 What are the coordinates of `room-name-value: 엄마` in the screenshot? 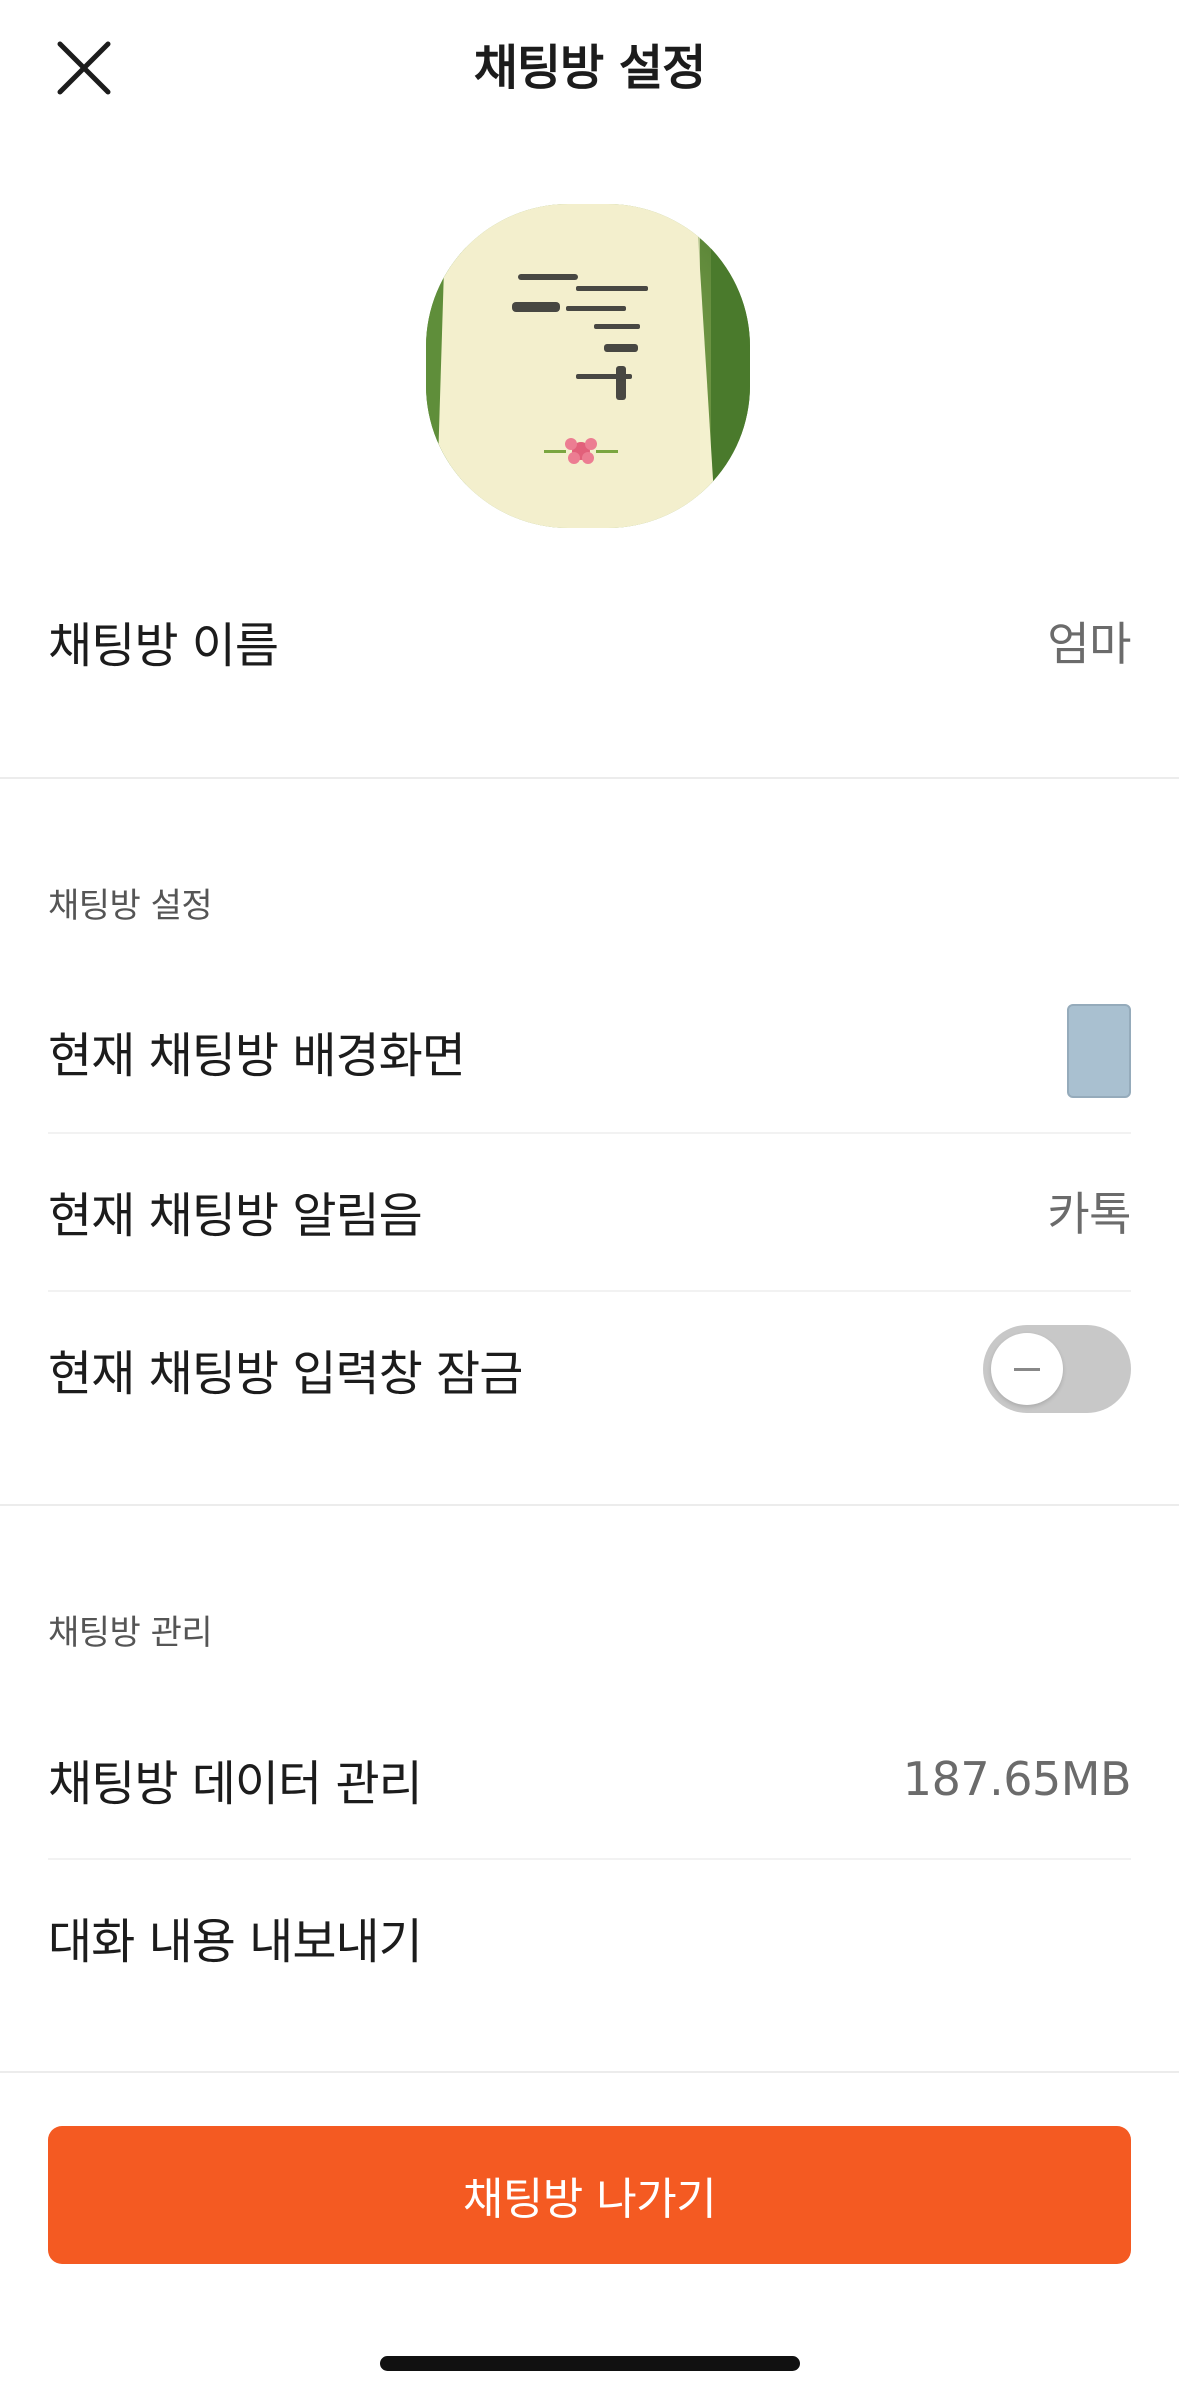 It's located at (1089, 644).